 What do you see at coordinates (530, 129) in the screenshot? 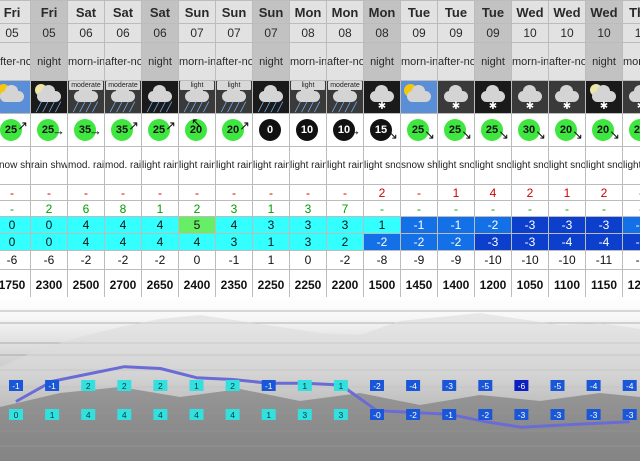
I see `wind-icon: 30 ↘` at bounding box center [530, 129].